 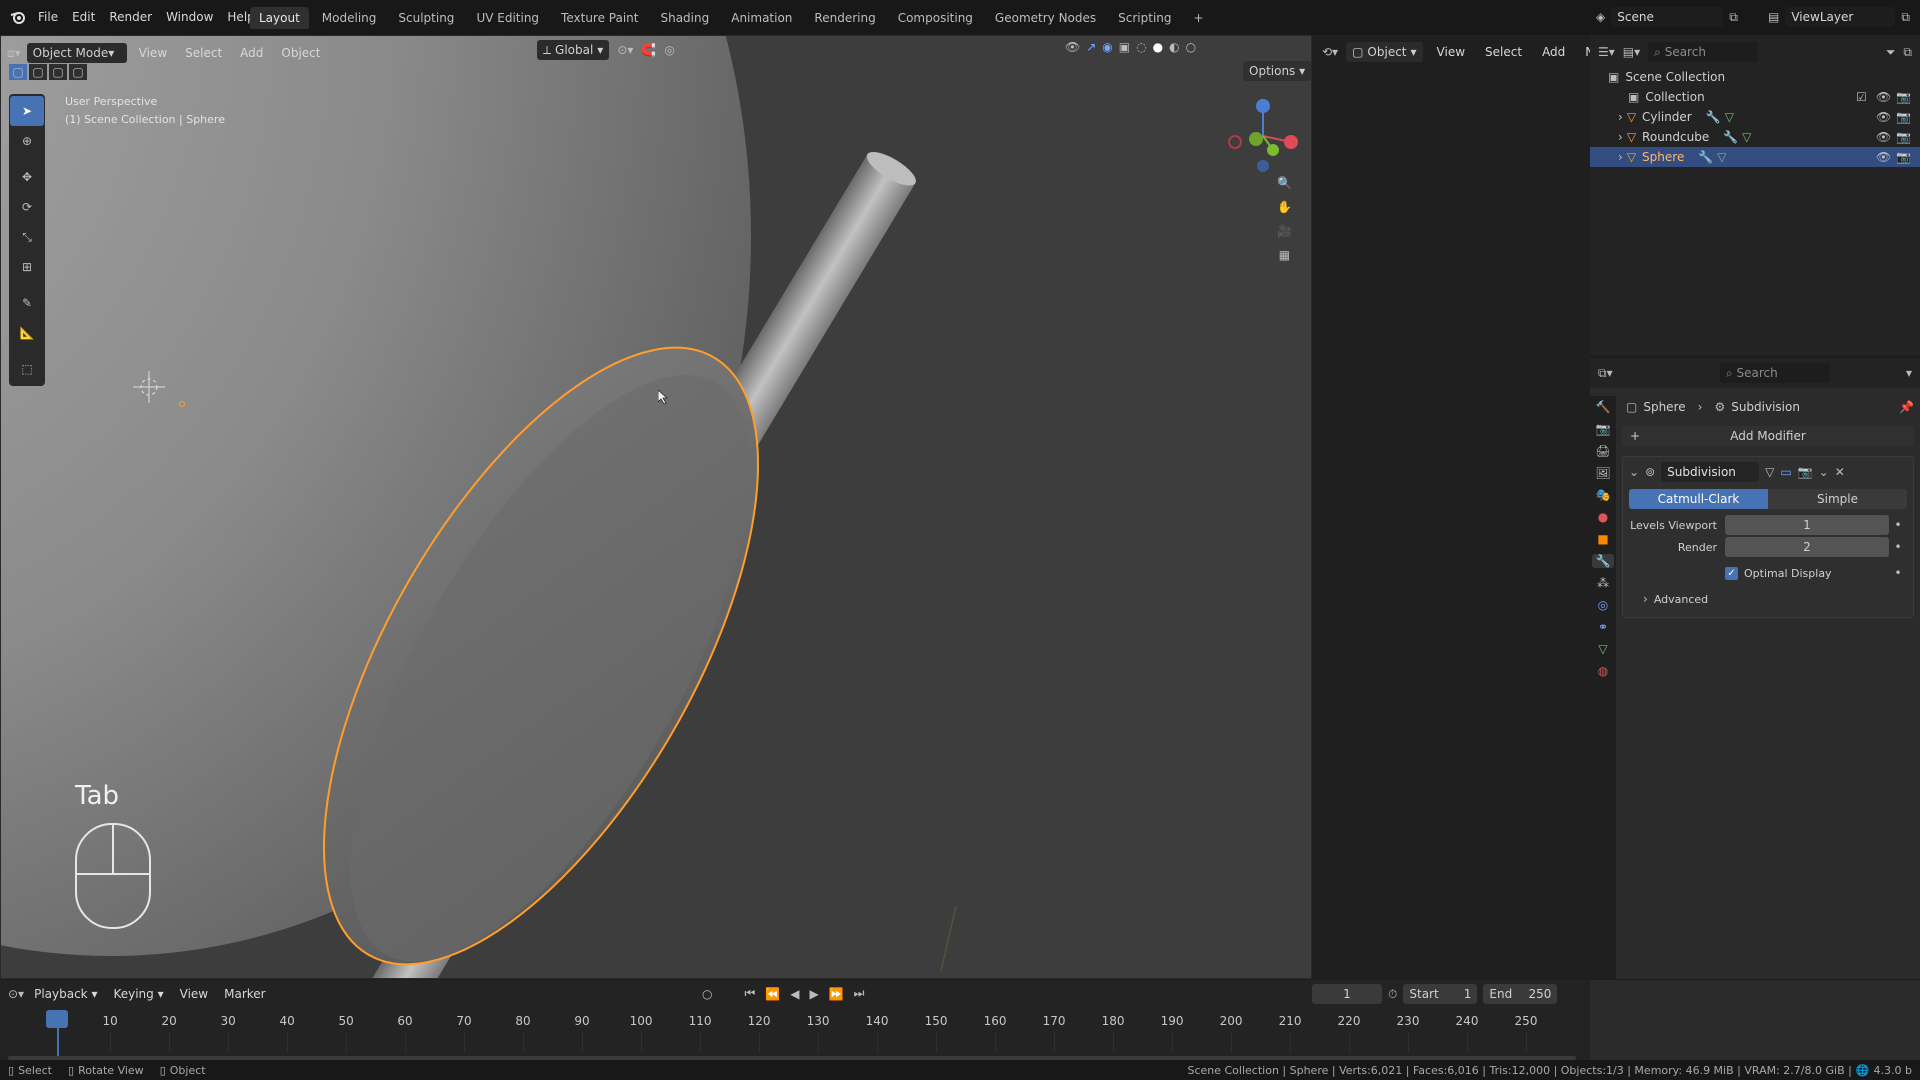 What do you see at coordinates (18, 17) in the screenshot?
I see `blender-logo-icon` at bounding box center [18, 17].